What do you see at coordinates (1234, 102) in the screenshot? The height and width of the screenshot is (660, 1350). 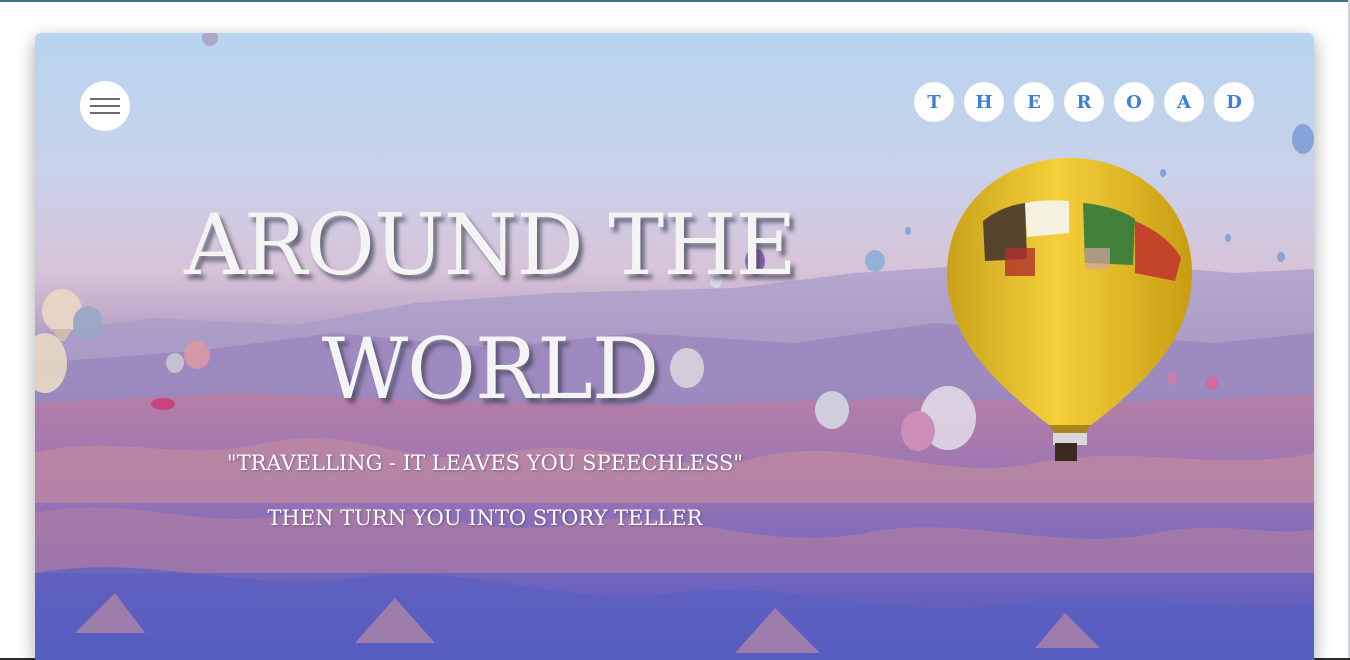 I see `brand-letter-d: D` at bounding box center [1234, 102].